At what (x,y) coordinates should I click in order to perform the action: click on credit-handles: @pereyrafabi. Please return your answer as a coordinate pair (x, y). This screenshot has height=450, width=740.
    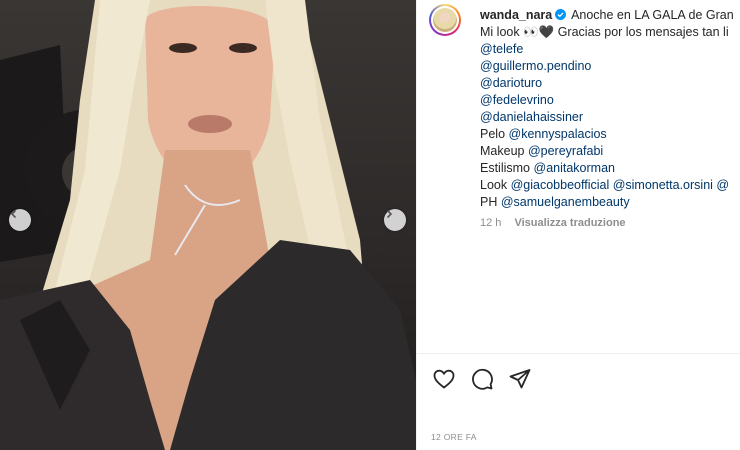
    Looking at the image, I should click on (565, 151).